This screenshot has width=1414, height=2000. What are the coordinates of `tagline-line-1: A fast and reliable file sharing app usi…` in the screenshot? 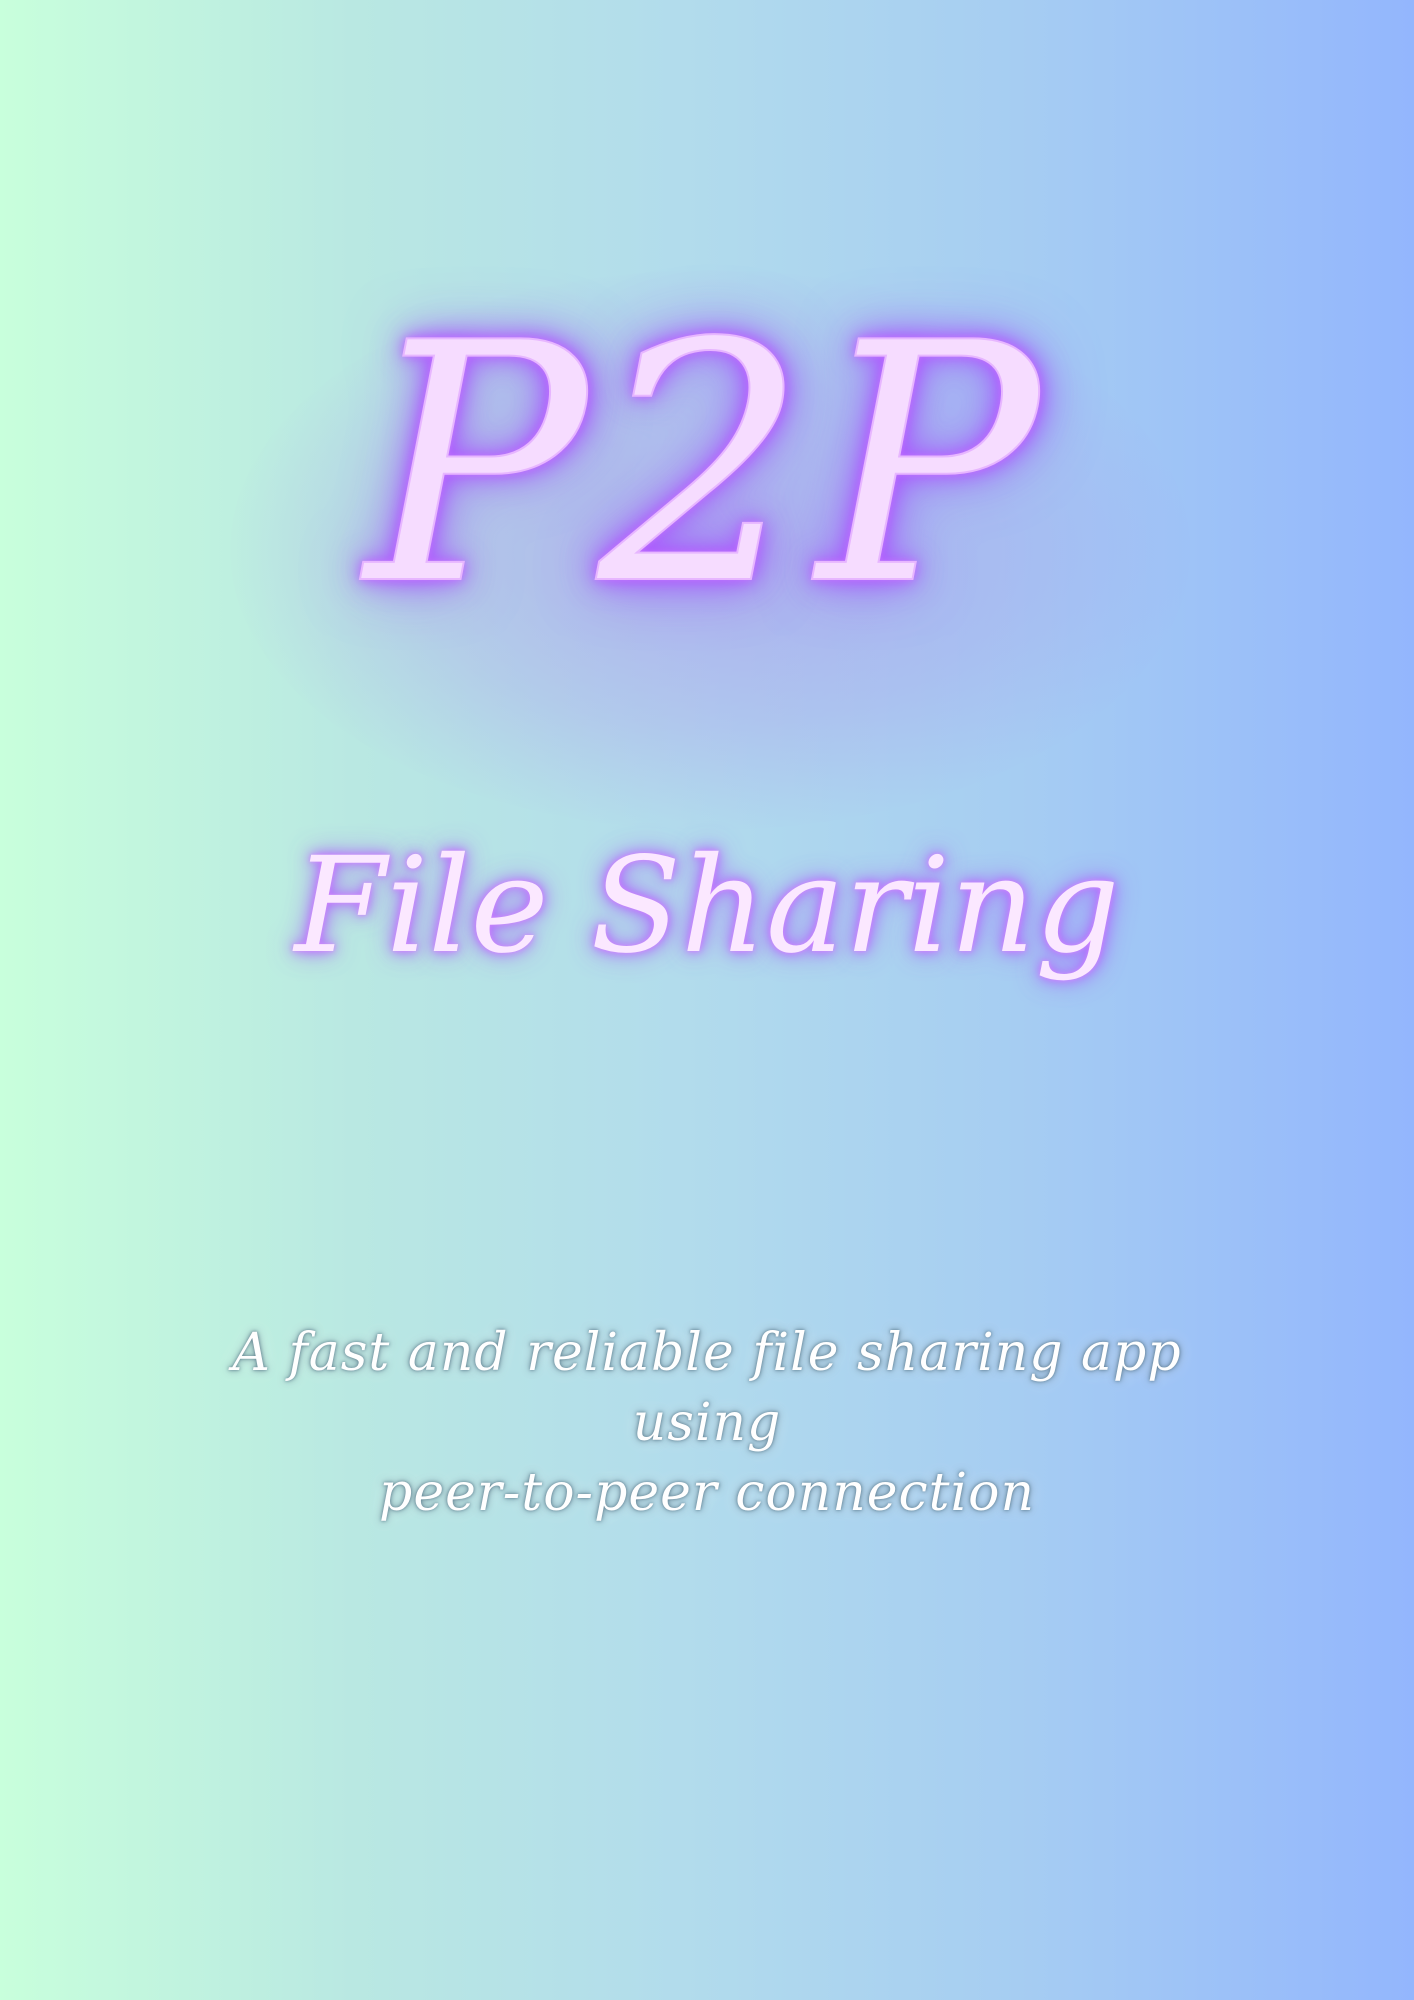 It's located at (707, 1388).